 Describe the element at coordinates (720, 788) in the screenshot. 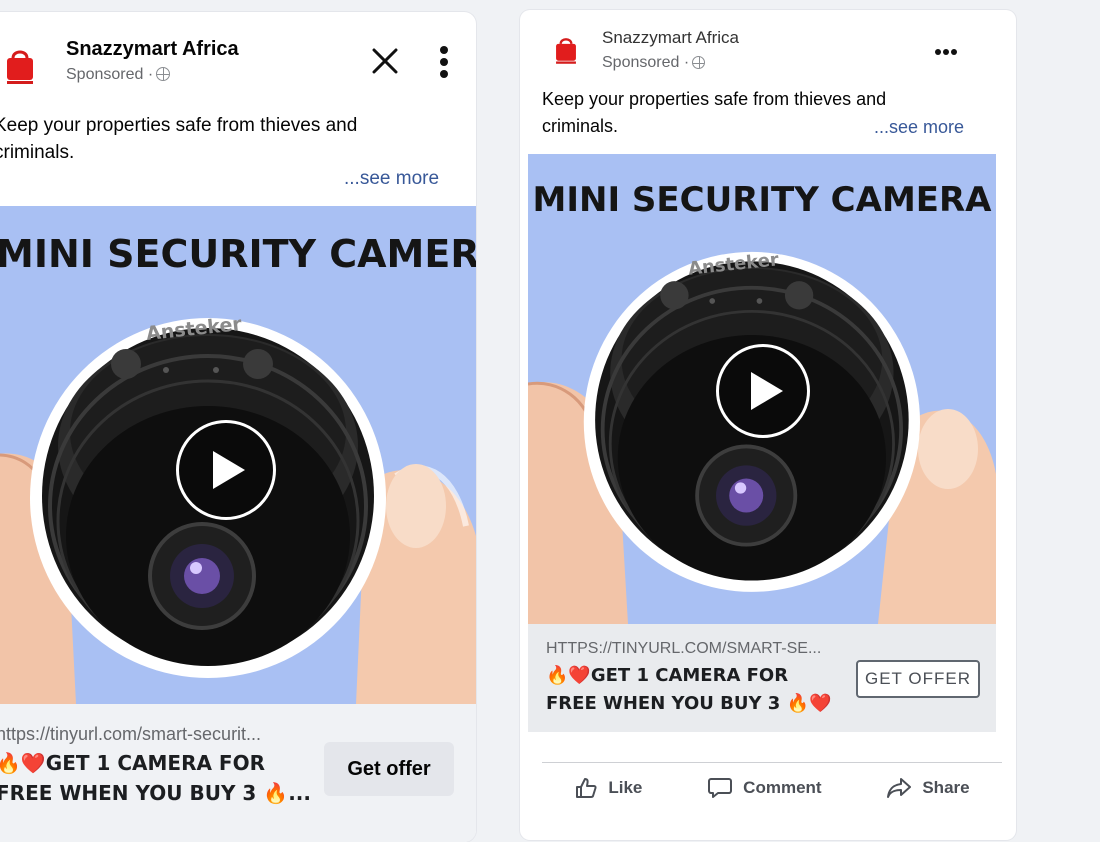

I see `comment-icon` at that location.